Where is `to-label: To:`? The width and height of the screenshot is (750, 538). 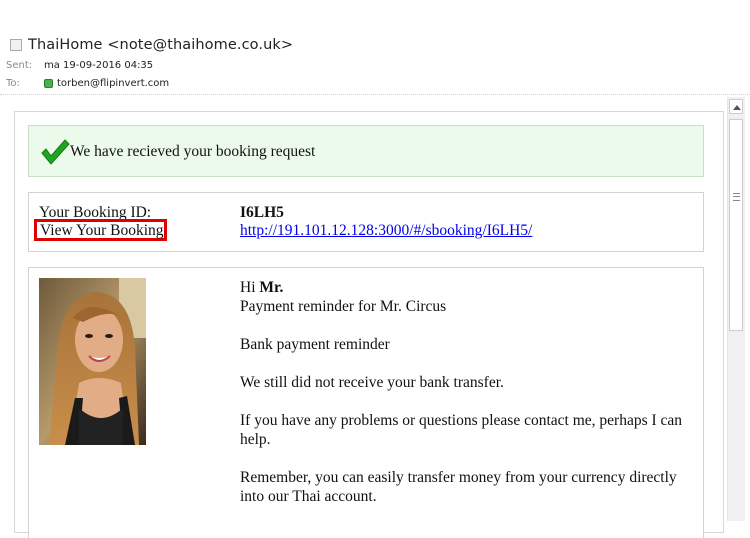
to-label: To: is located at coordinates (13, 83).